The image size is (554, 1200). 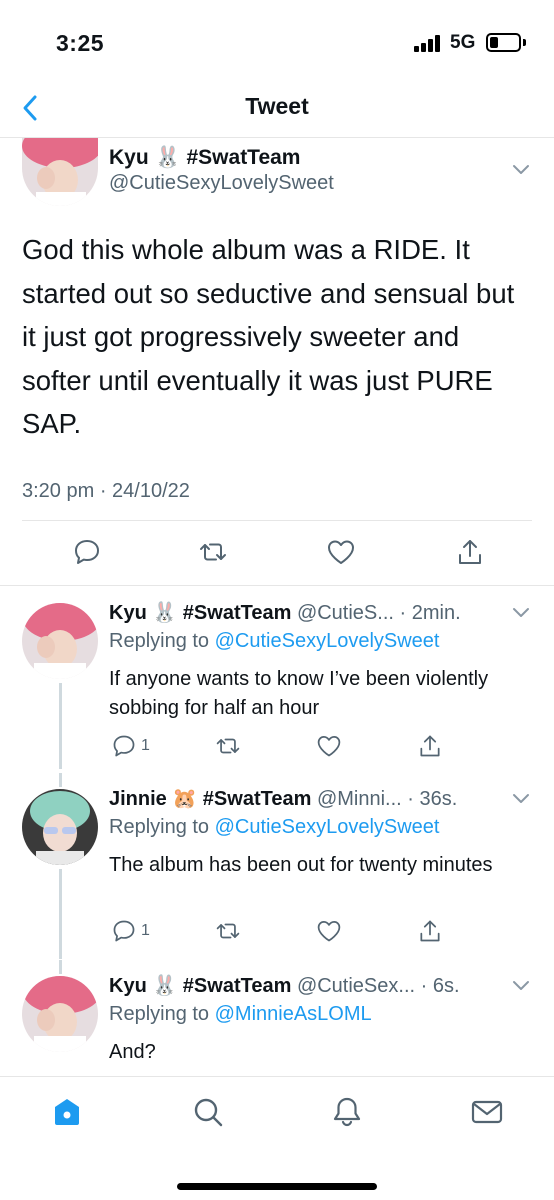 What do you see at coordinates (208, 1112) in the screenshot?
I see `search-icon` at bounding box center [208, 1112].